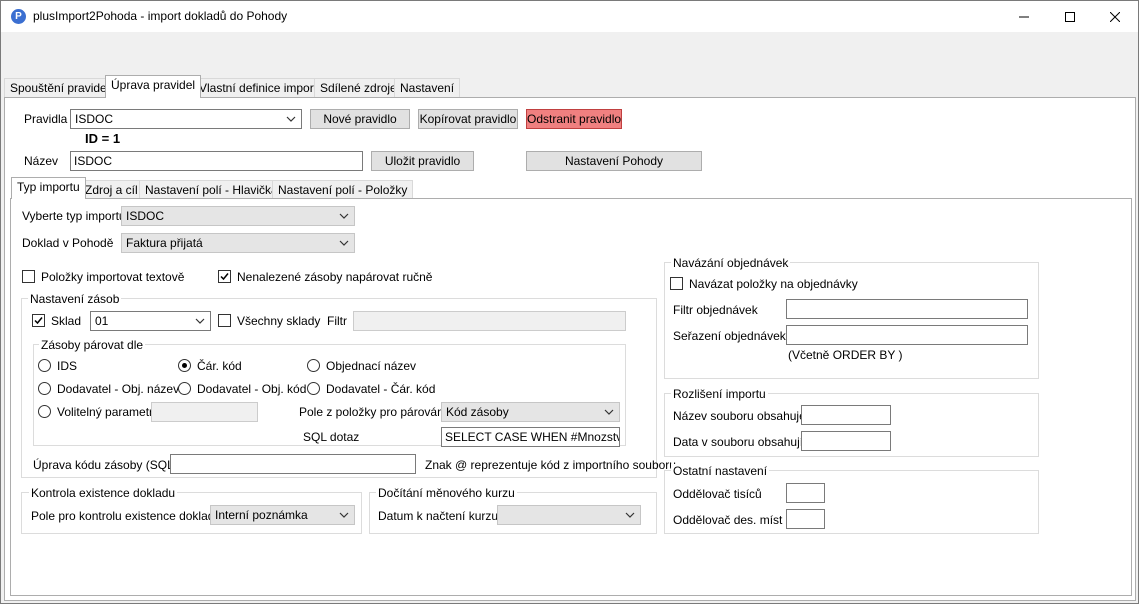  What do you see at coordinates (569, 515) in the screenshot?
I see `currency-date-select` at bounding box center [569, 515].